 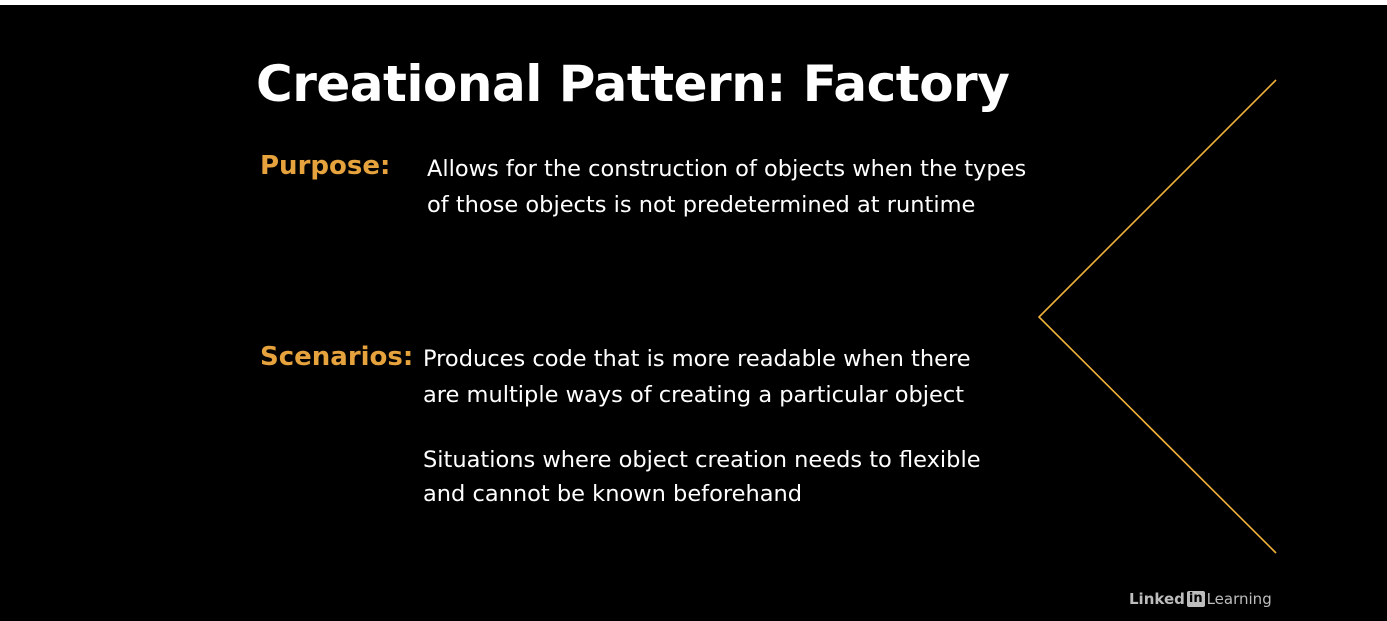 I want to click on purpose-label: Purpose:, so click(x=325, y=166).